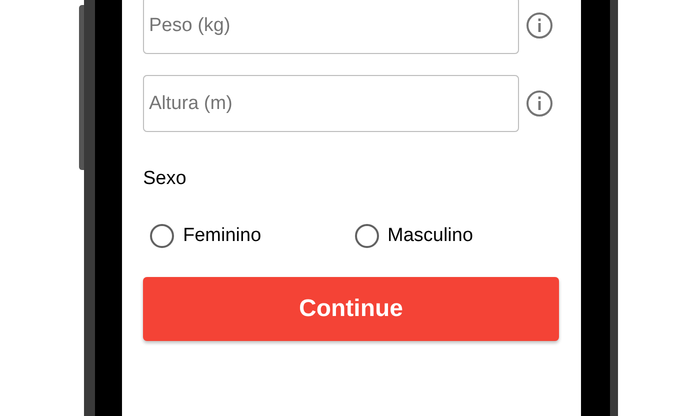 This screenshot has height=416, width=700. What do you see at coordinates (456, 236) in the screenshot?
I see `radio-option: Masculino` at bounding box center [456, 236].